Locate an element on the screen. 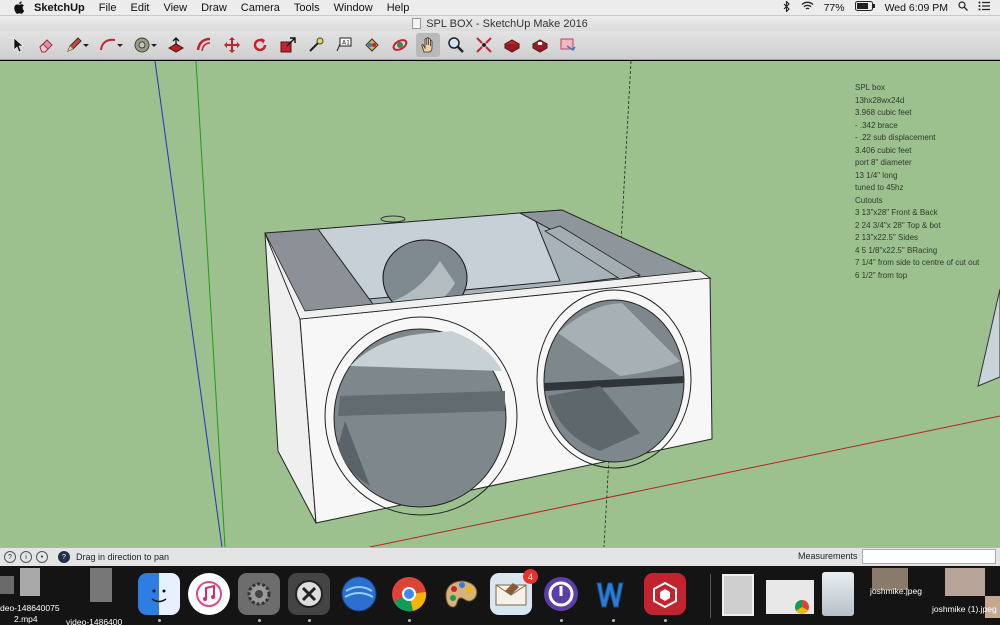  desktop-file-label: joshmike.jpeg is located at coordinates (896, 591).